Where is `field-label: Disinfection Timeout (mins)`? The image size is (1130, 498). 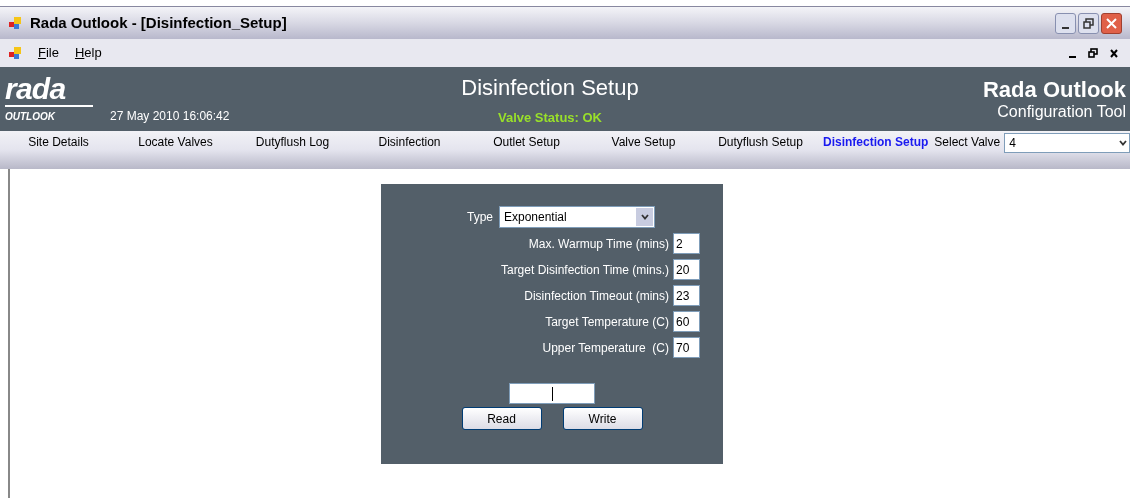
field-label: Disinfection Timeout (mins) is located at coordinates (596, 296).